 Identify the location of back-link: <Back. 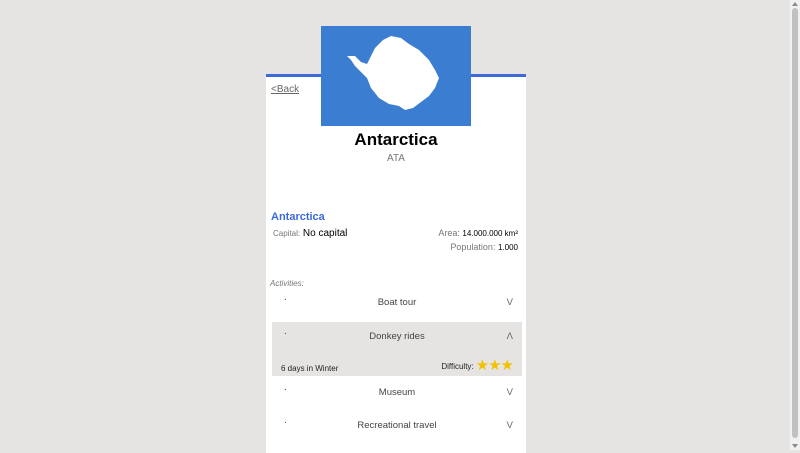
(285, 89).